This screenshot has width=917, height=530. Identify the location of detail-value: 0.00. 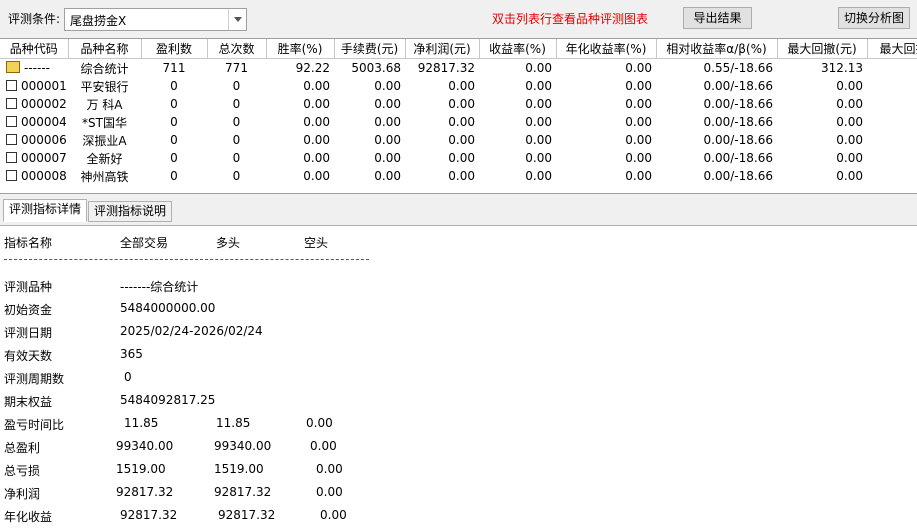
(333, 515).